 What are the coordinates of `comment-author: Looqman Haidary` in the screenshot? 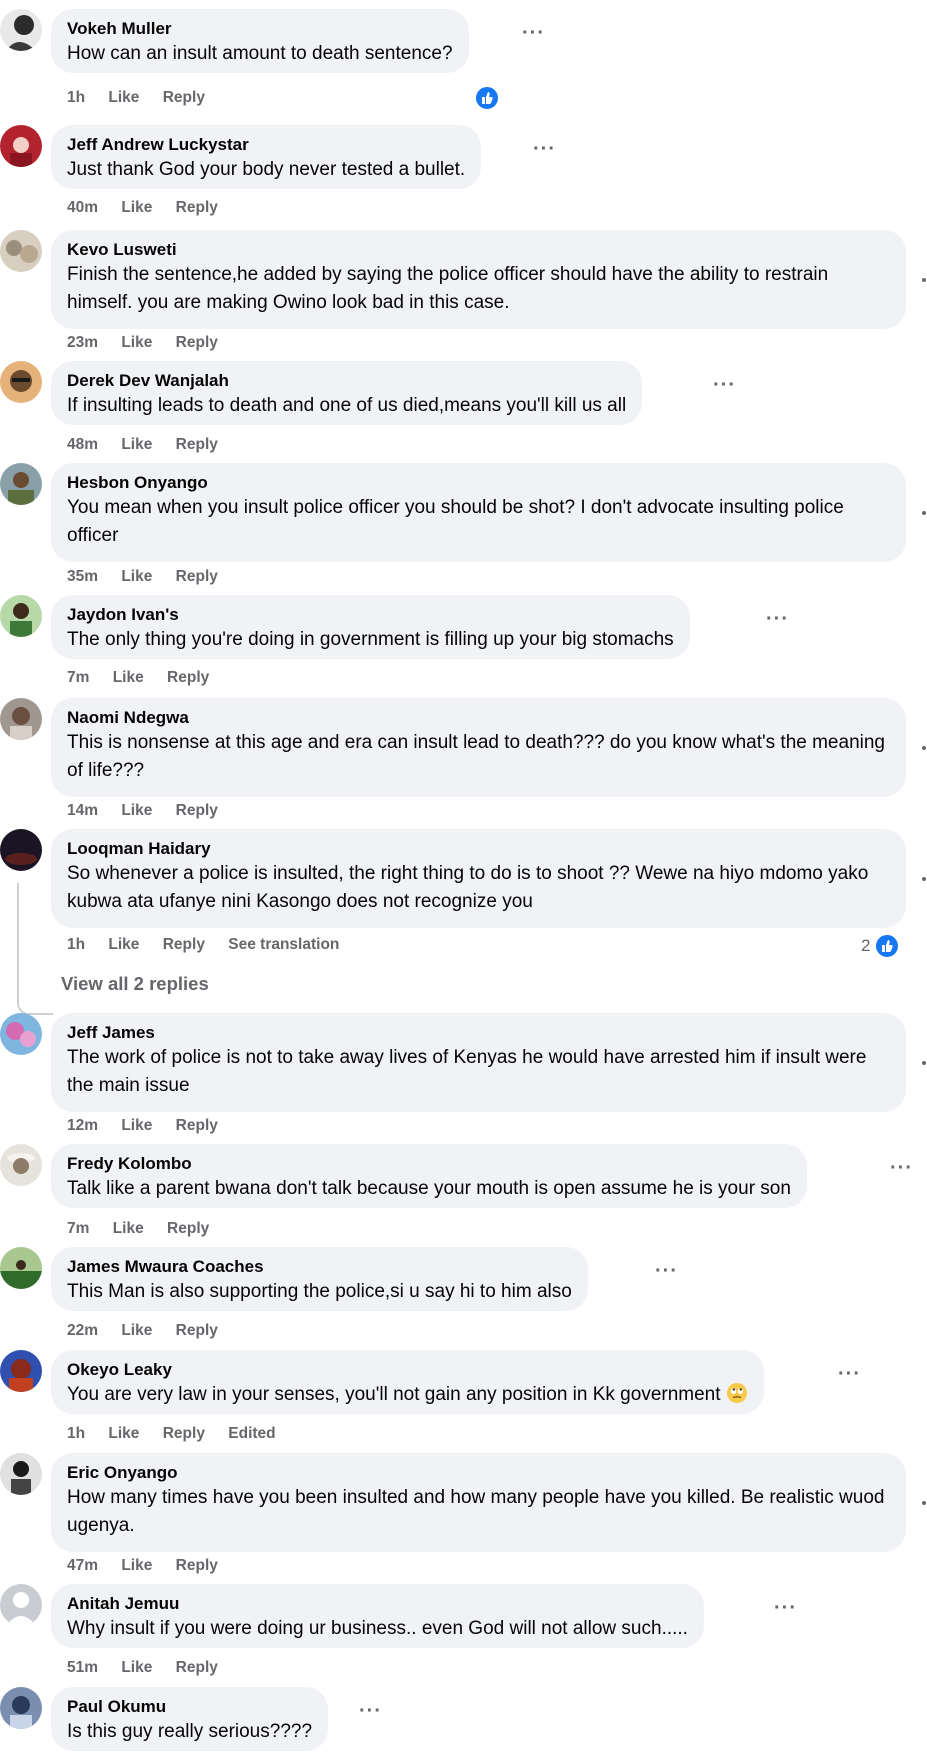 It's located at (478, 849).